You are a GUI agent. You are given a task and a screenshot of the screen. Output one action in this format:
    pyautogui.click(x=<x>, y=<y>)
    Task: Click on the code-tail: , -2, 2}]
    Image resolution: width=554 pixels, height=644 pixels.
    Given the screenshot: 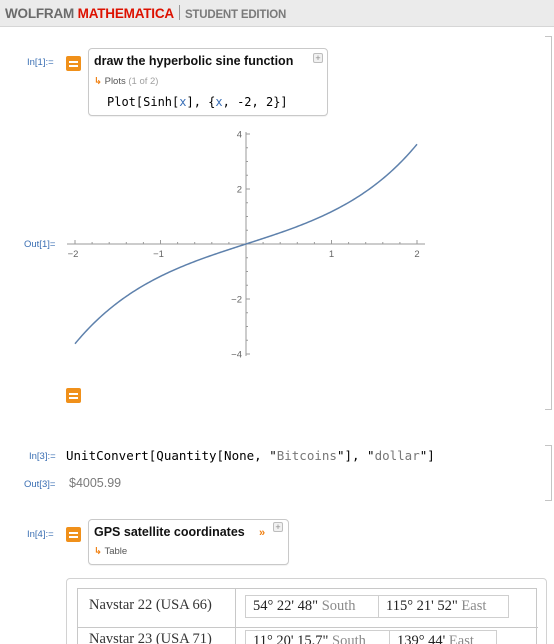 What is the action you would take?
    pyautogui.click(x=255, y=102)
    